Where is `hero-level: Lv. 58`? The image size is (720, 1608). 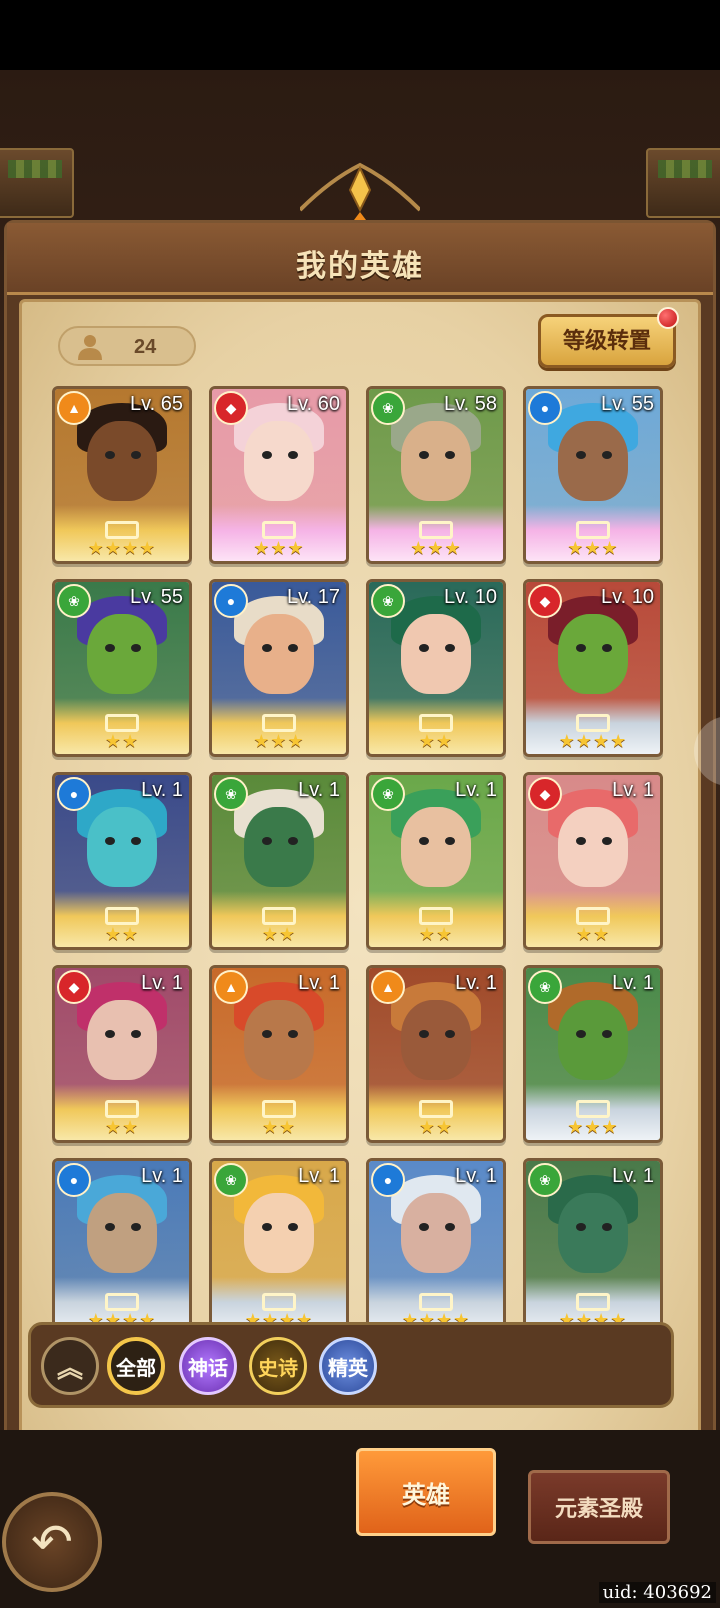
hero-level: Lv. 58 is located at coordinates (470, 404).